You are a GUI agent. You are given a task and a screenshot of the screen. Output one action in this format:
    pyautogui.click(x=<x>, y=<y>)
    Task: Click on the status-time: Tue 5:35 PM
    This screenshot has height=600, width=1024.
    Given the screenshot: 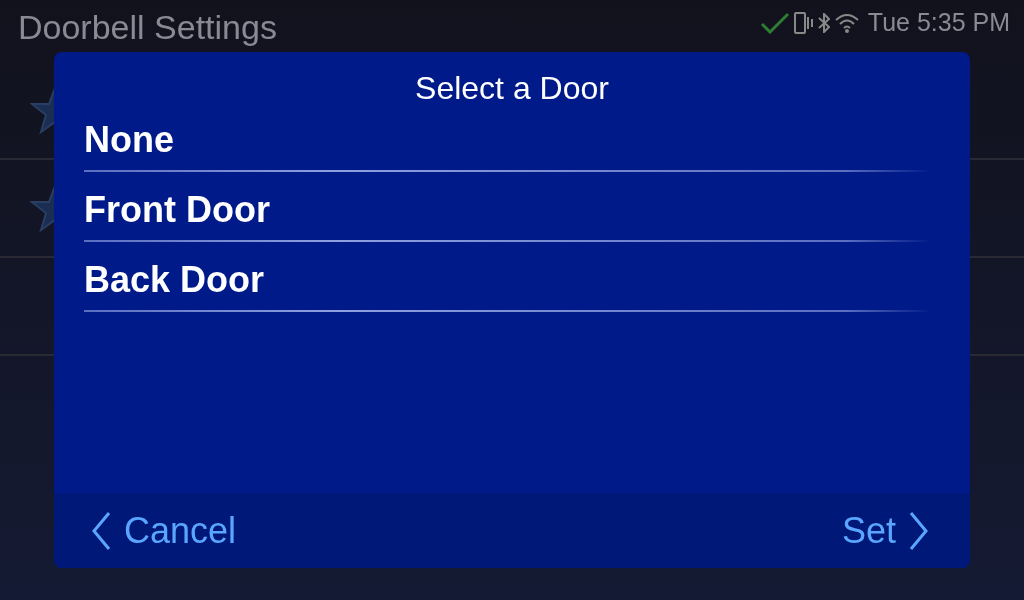 What is the action you would take?
    pyautogui.click(x=938, y=22)
    